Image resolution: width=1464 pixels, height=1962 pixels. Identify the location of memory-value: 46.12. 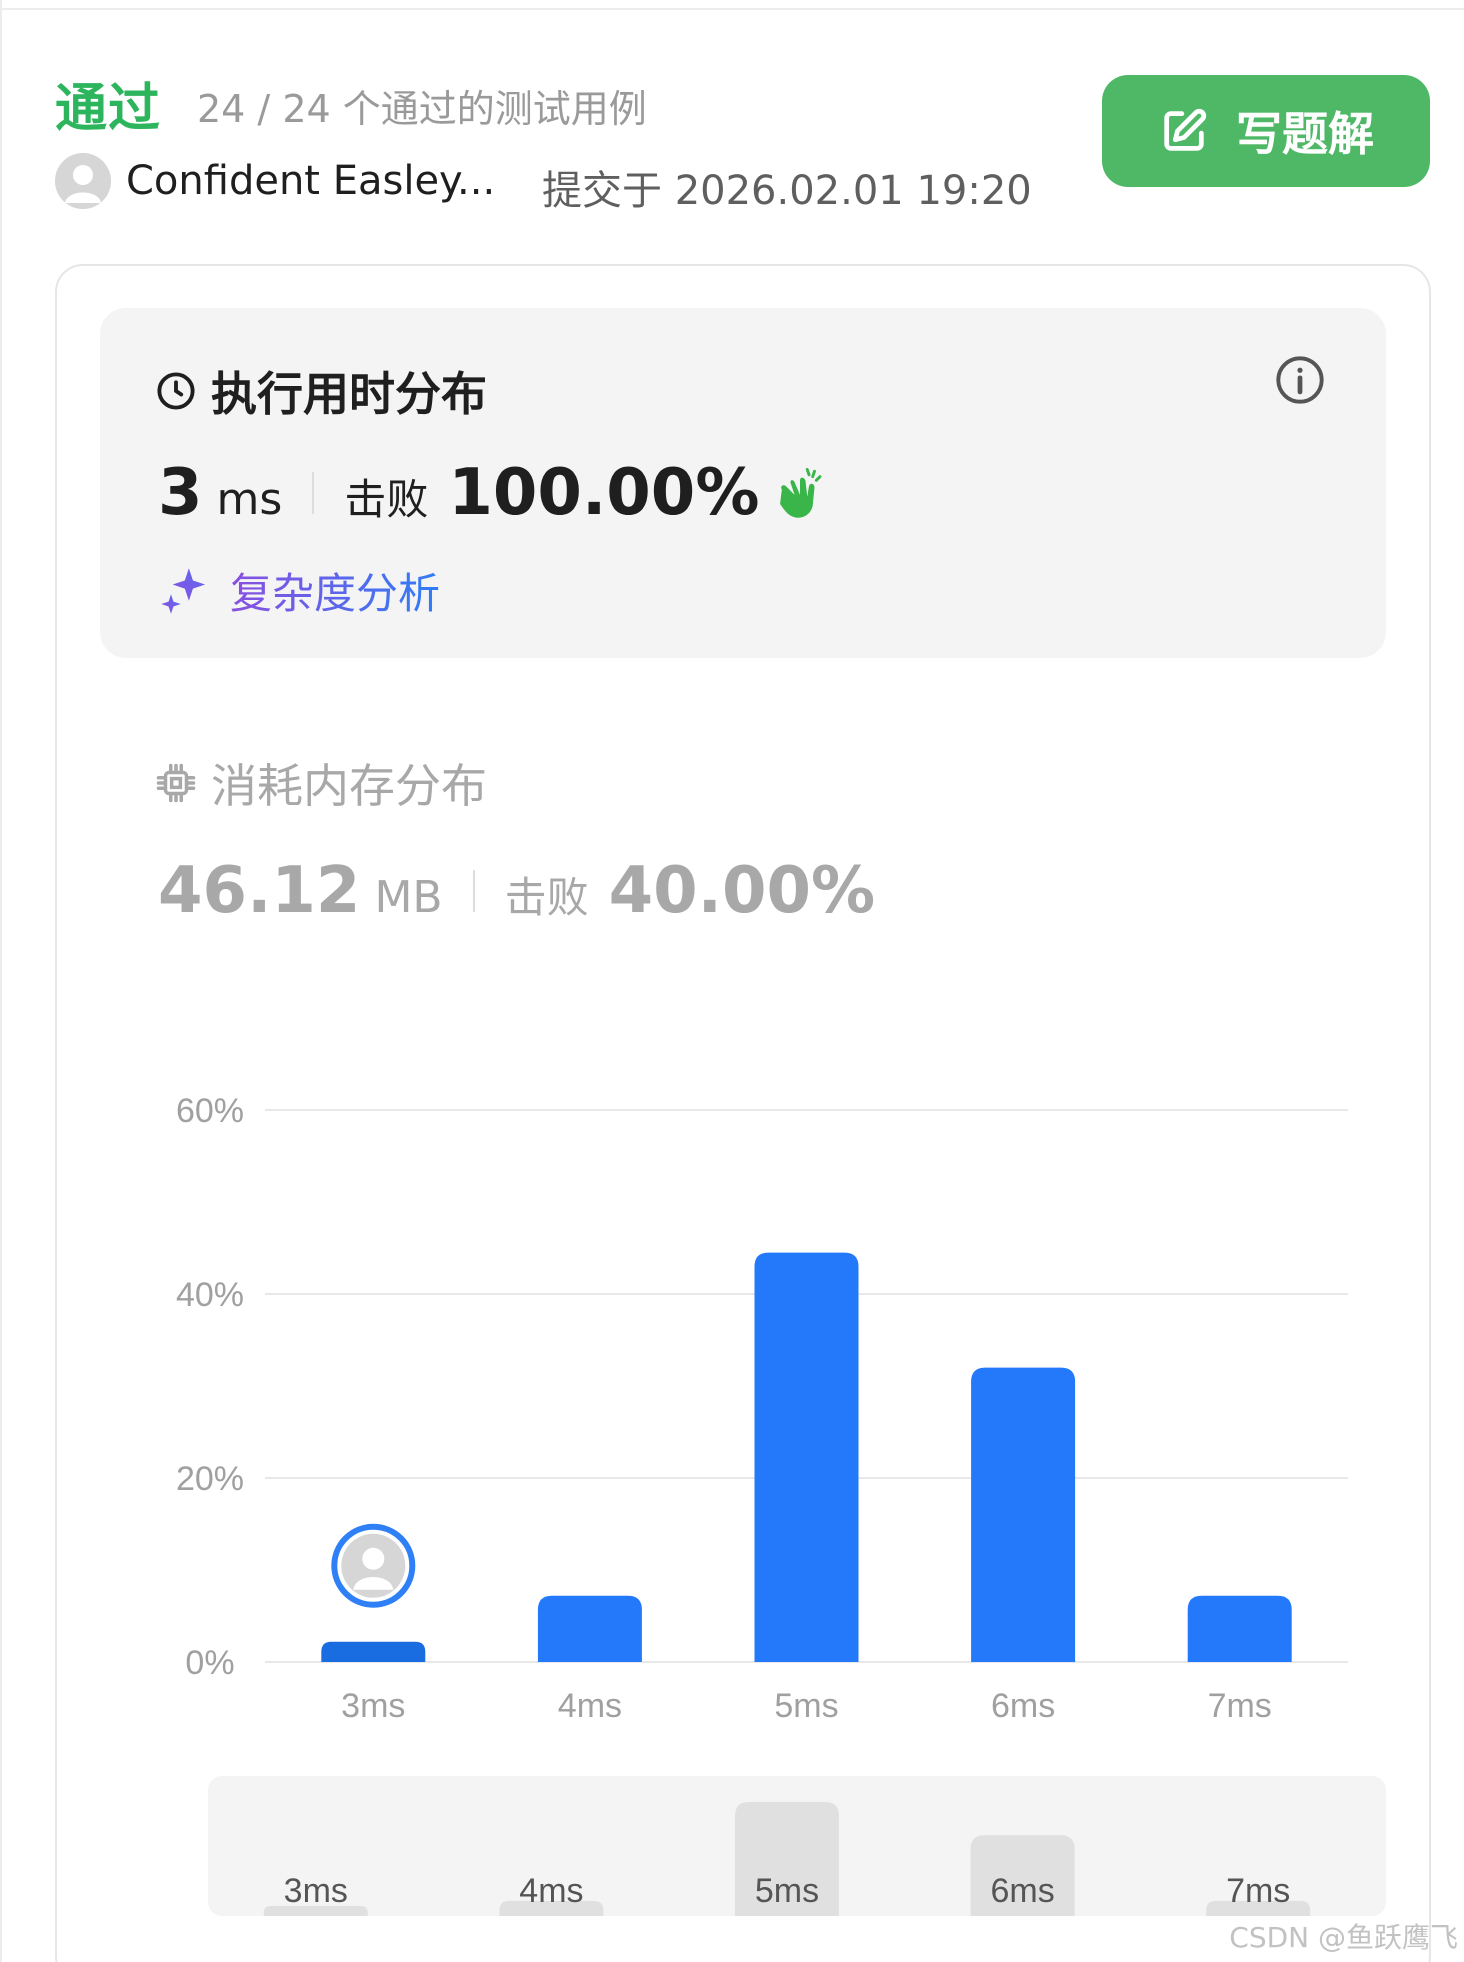
(259, 891).